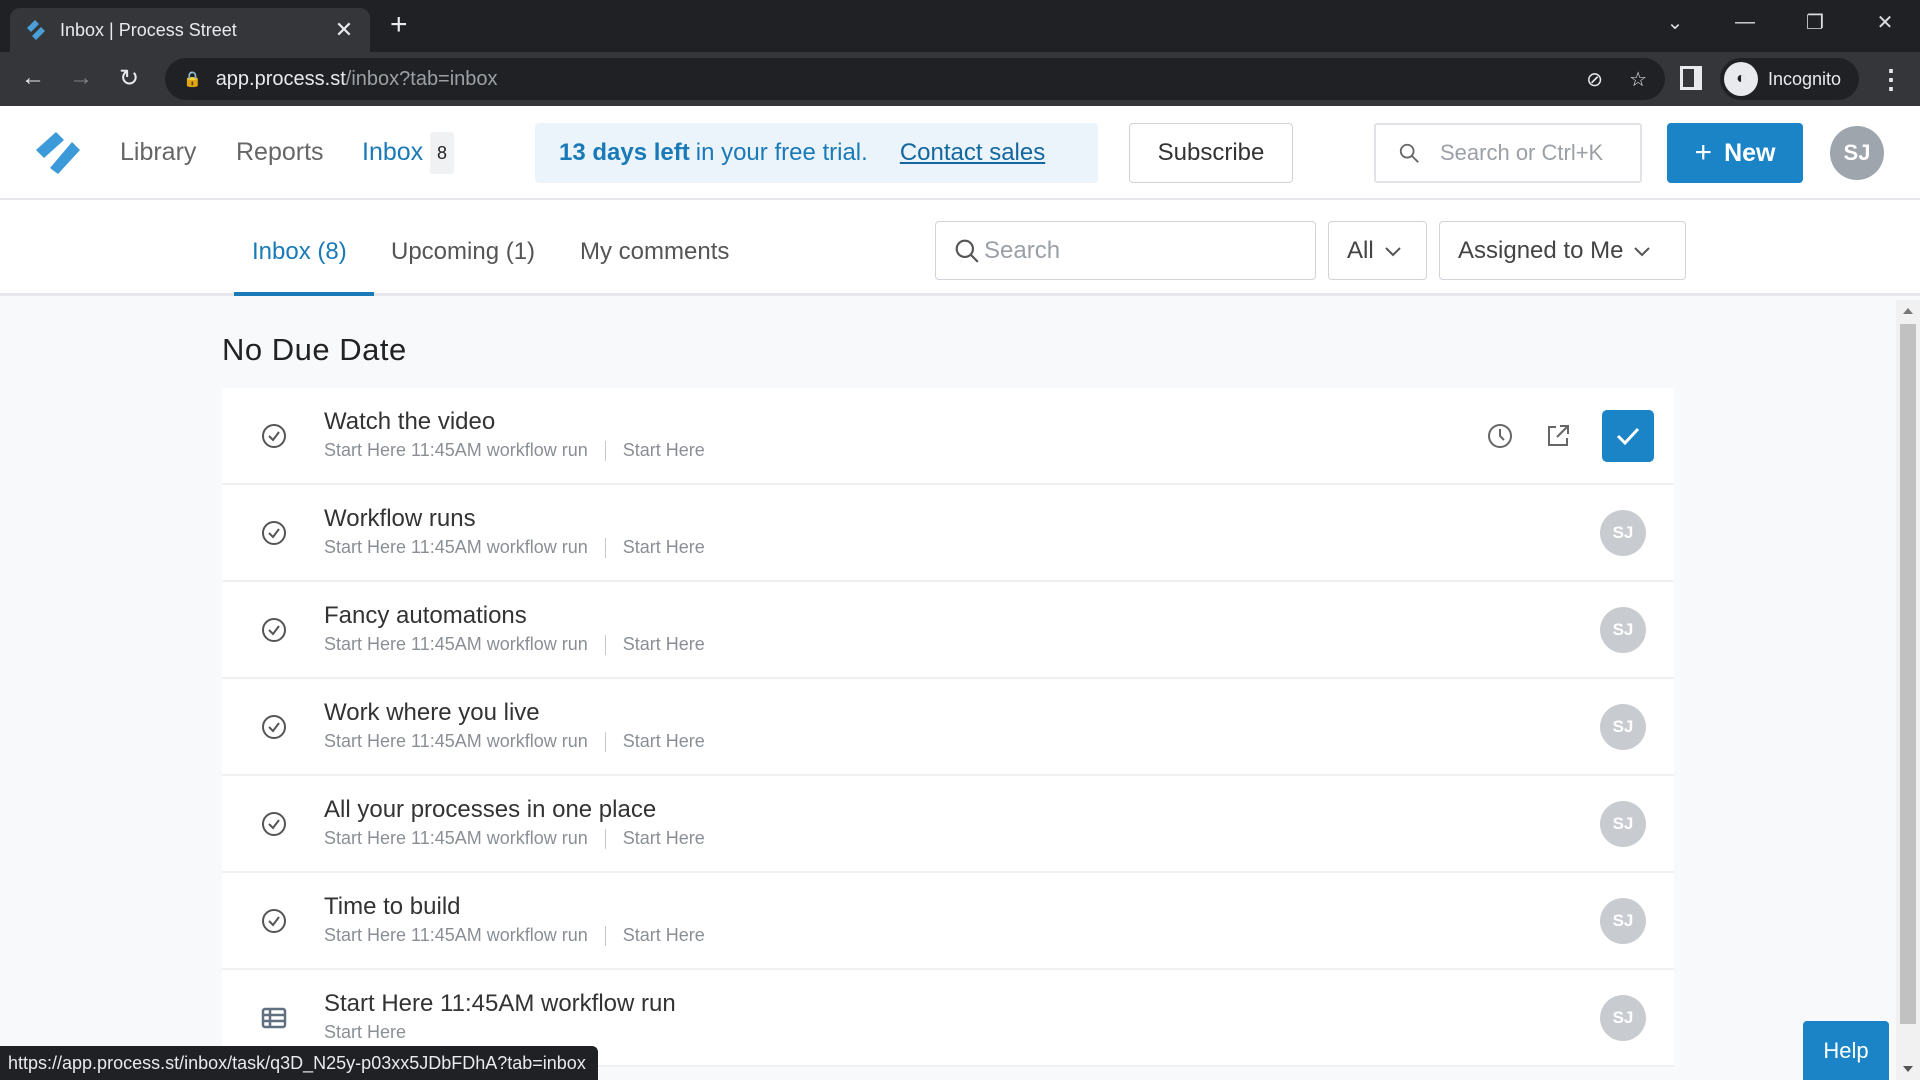 The width and height of the screenshot is (1920, 1080). I want to click on forward-icon: →, so click(81, 78).